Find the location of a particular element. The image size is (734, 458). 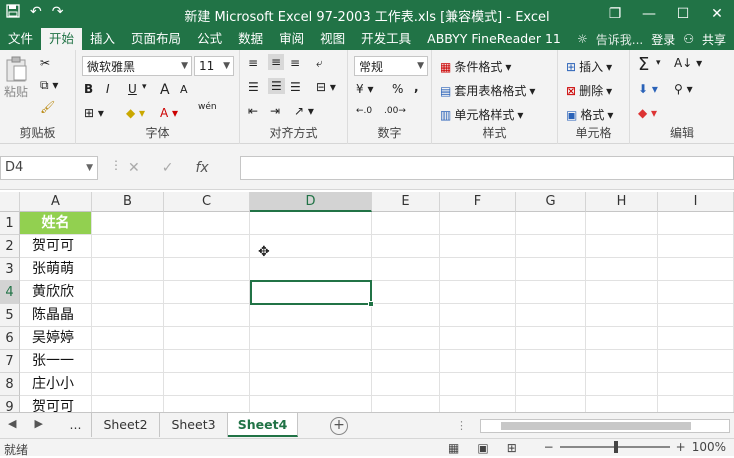

tab-insert: 插入 is located at coordinates (102, 39).